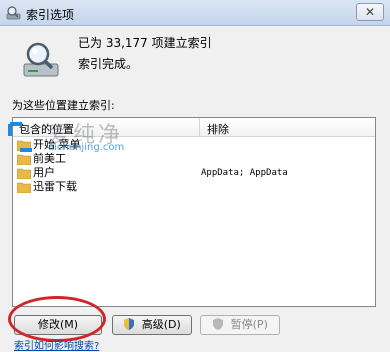 This screenshot has height=352, width=390. Describe the element at coordinates (194, 173) in the screenshot. I see `list-item: 用户 AppData; AppData` at that location.